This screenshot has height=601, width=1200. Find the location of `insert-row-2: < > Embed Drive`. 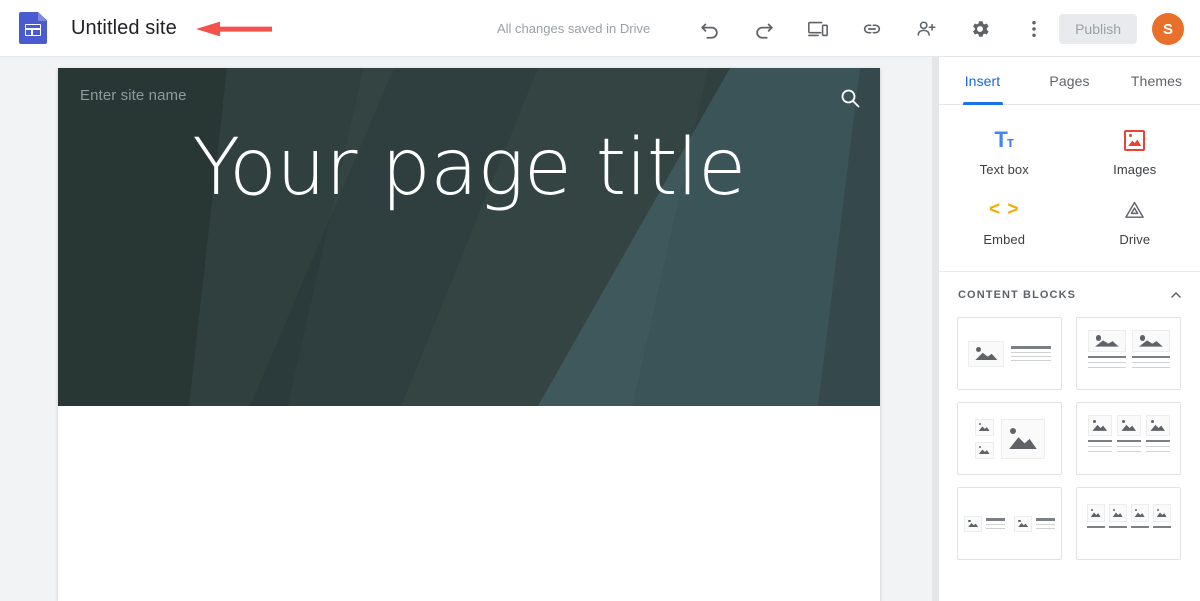

insert-row-2: < > Embed Drive is located at coordinates (1069, 226).